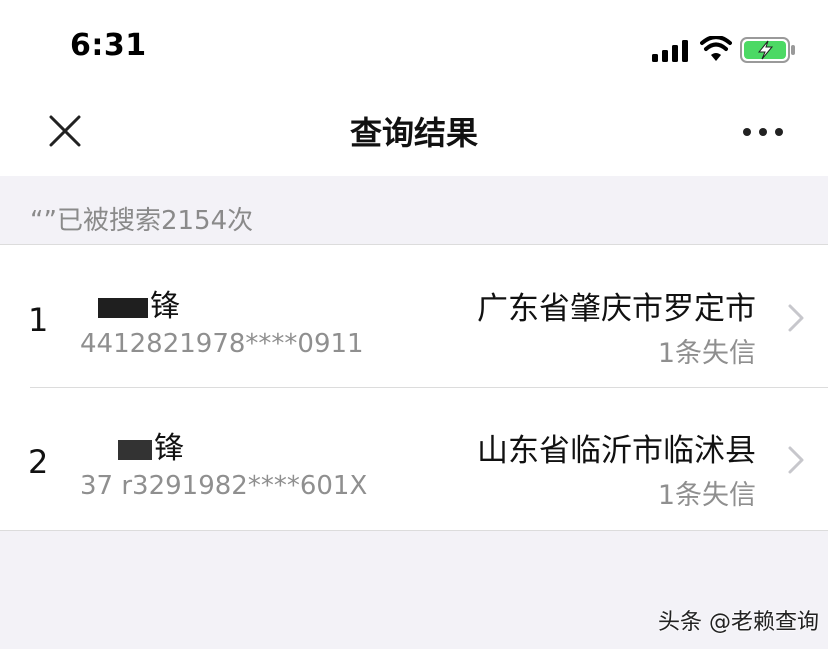 The image size is (828, 649). I want to click on result-id-number: 4412821978****0911, so click(222, 344).